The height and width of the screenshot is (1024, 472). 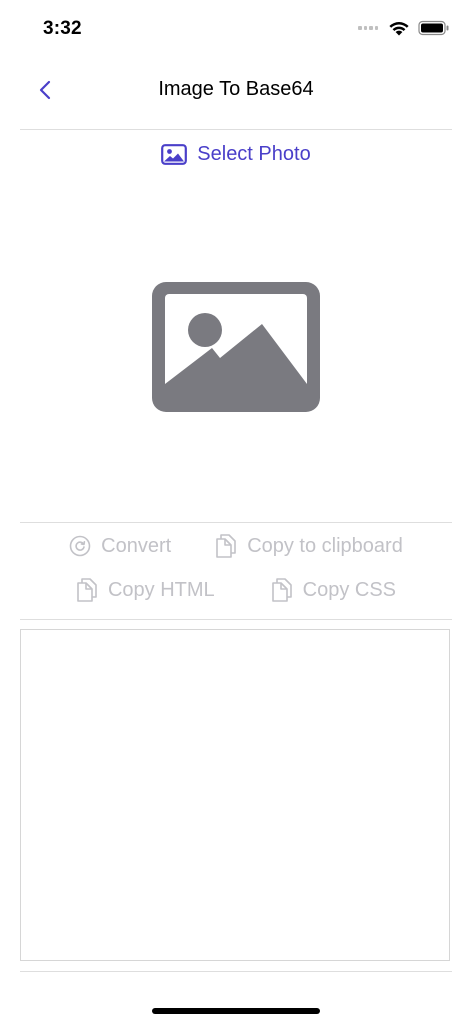 I want to click on status-icons, so click(x=404, y=28).